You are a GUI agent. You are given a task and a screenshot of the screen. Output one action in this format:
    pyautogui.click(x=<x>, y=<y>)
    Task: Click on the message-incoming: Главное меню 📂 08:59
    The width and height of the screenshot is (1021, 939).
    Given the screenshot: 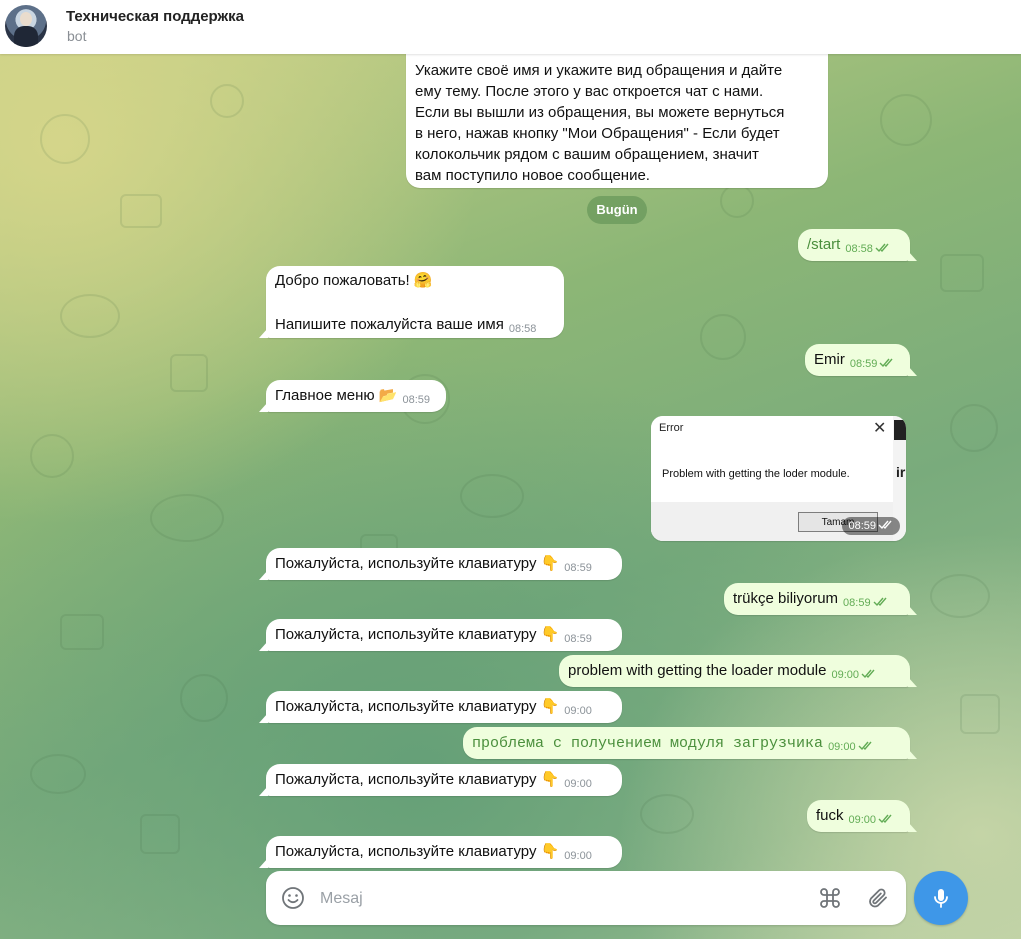 What is the action you would take?
    pyautogui.click(x=352, y=396)
    